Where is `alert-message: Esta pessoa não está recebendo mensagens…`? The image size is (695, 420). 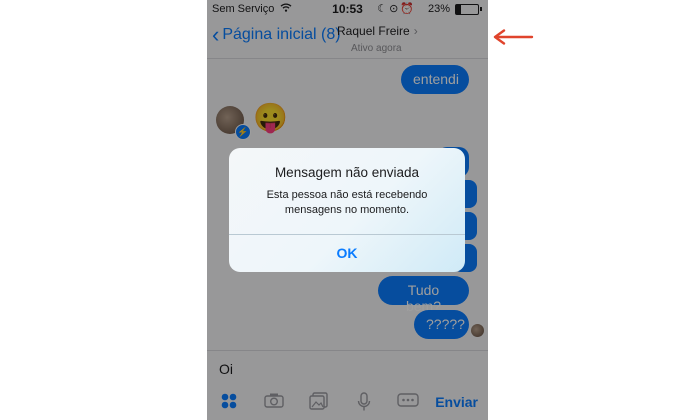
alert-message: Esta pessoa não está recebendo mensagens… is located at coordinates (347, 202).